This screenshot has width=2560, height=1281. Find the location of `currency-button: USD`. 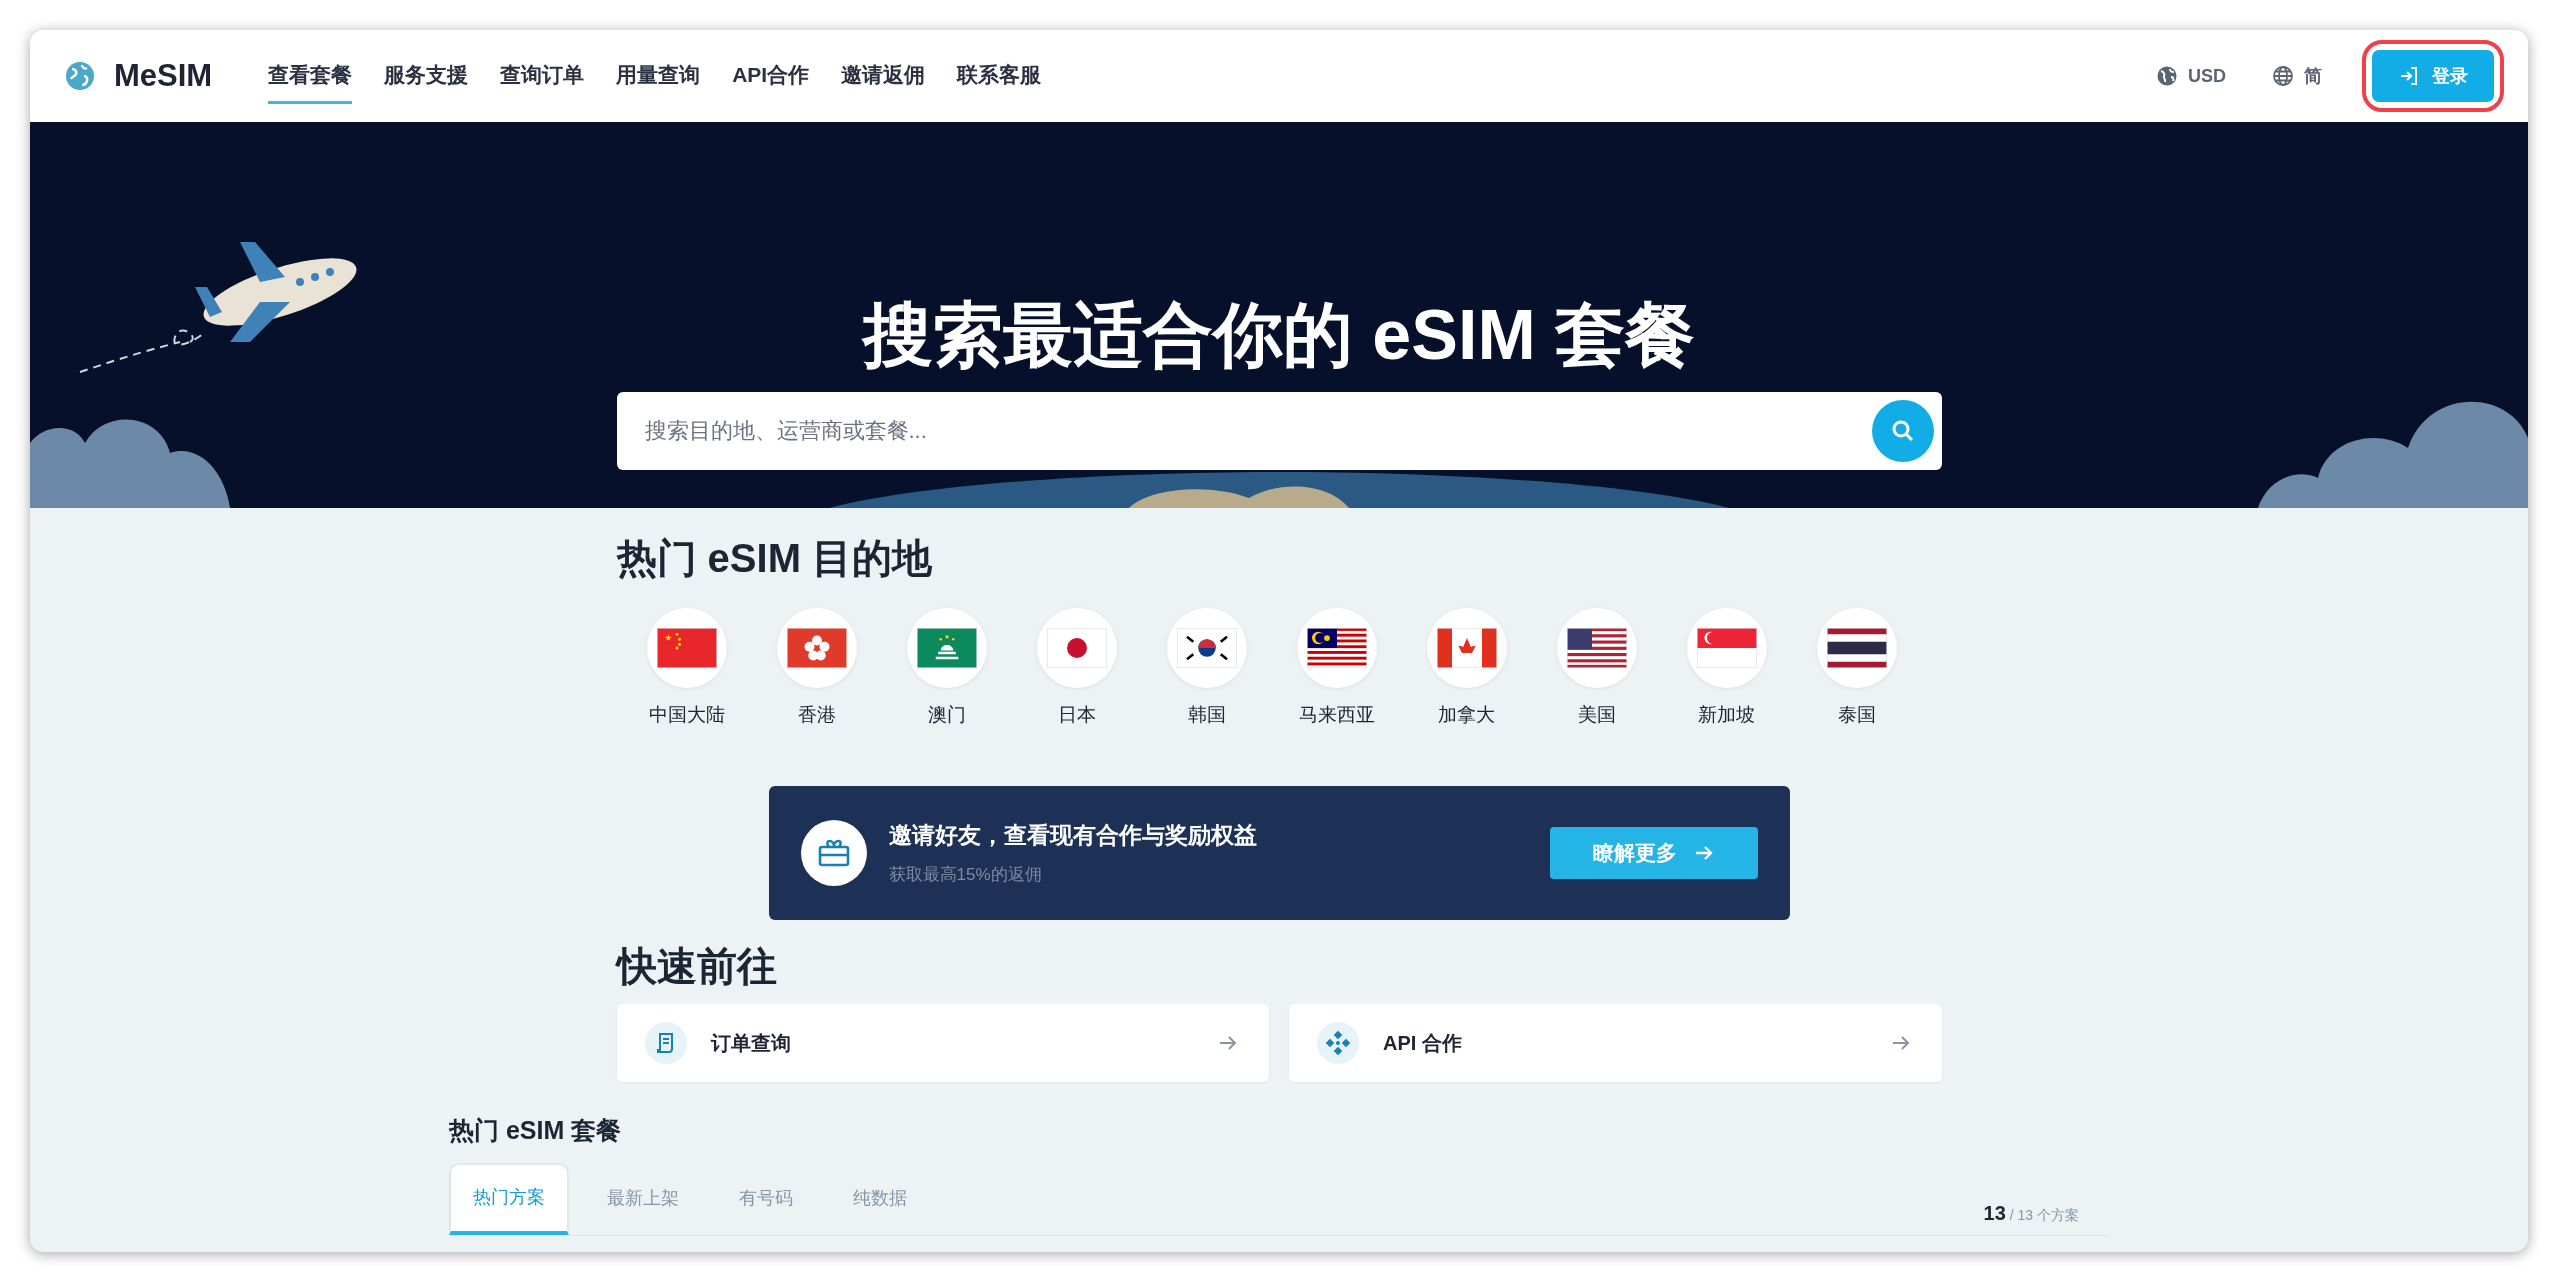

currency-button: USD is located at coordinates (2191, 76).